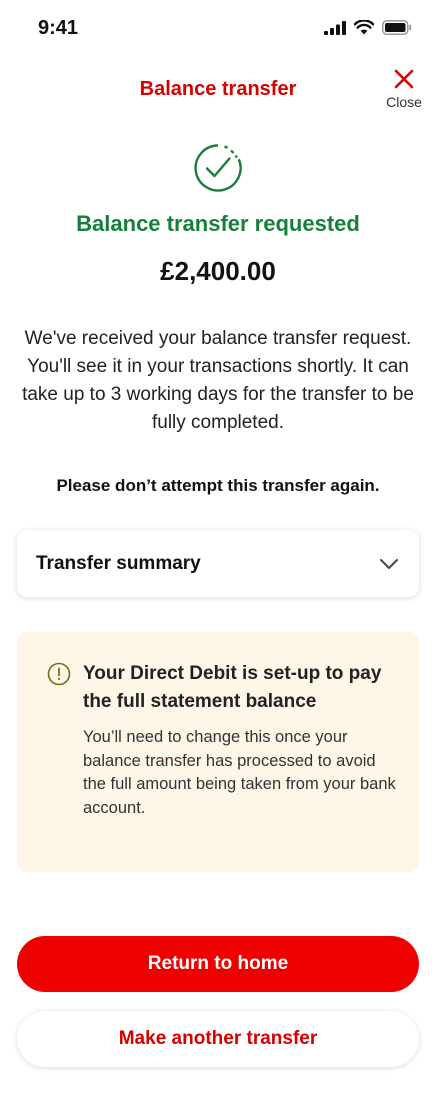 This screenshot has width=436, height=1104. I want to click on status-time: 9:41, so click(58, 28).